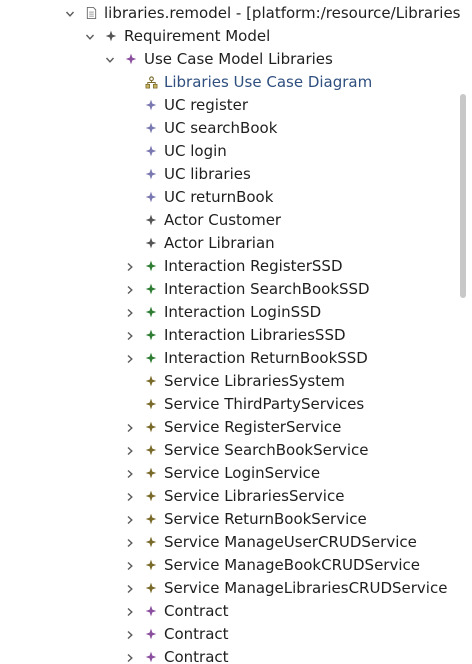 Image resolution: width=472 pixels, height=664 pixels. I want to click on tree-item-label: Service RegisterService, so click(253, 427).